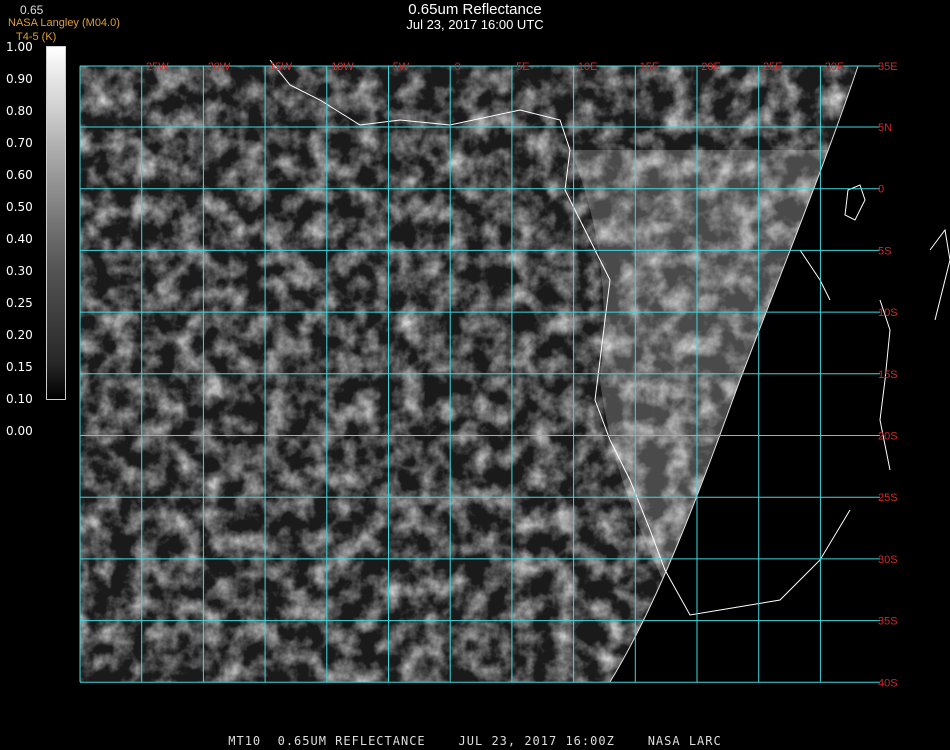 The image size is (950, 750). What do you see at coordinates (522, 67) in the screenshot?
I see `lon-label: 5E` at bounding box center [522, 67].